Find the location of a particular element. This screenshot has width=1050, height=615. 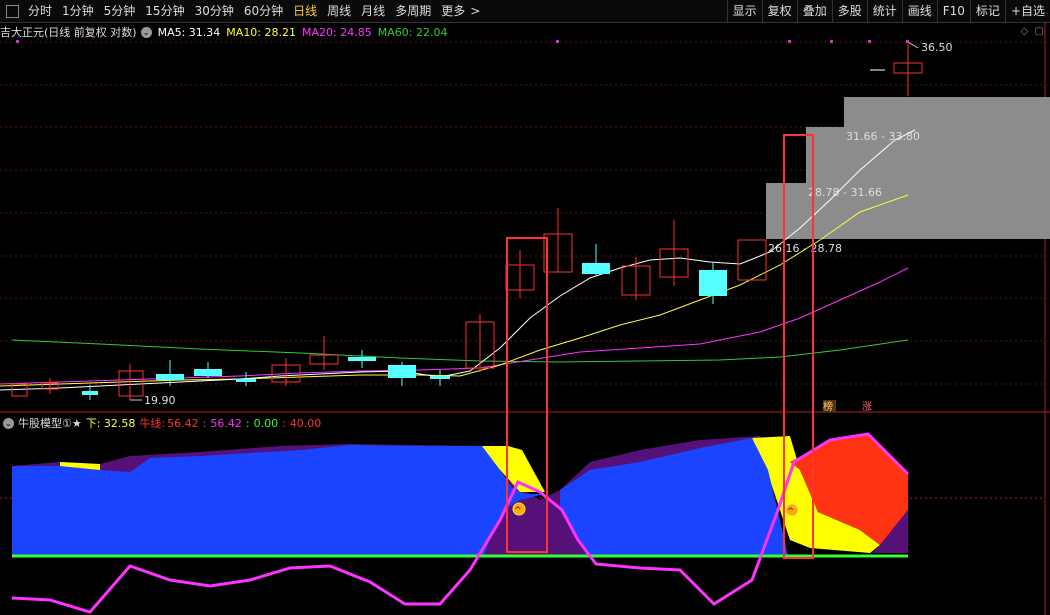

toolbar-button-6: F10 is located at coordinates (953, 11).